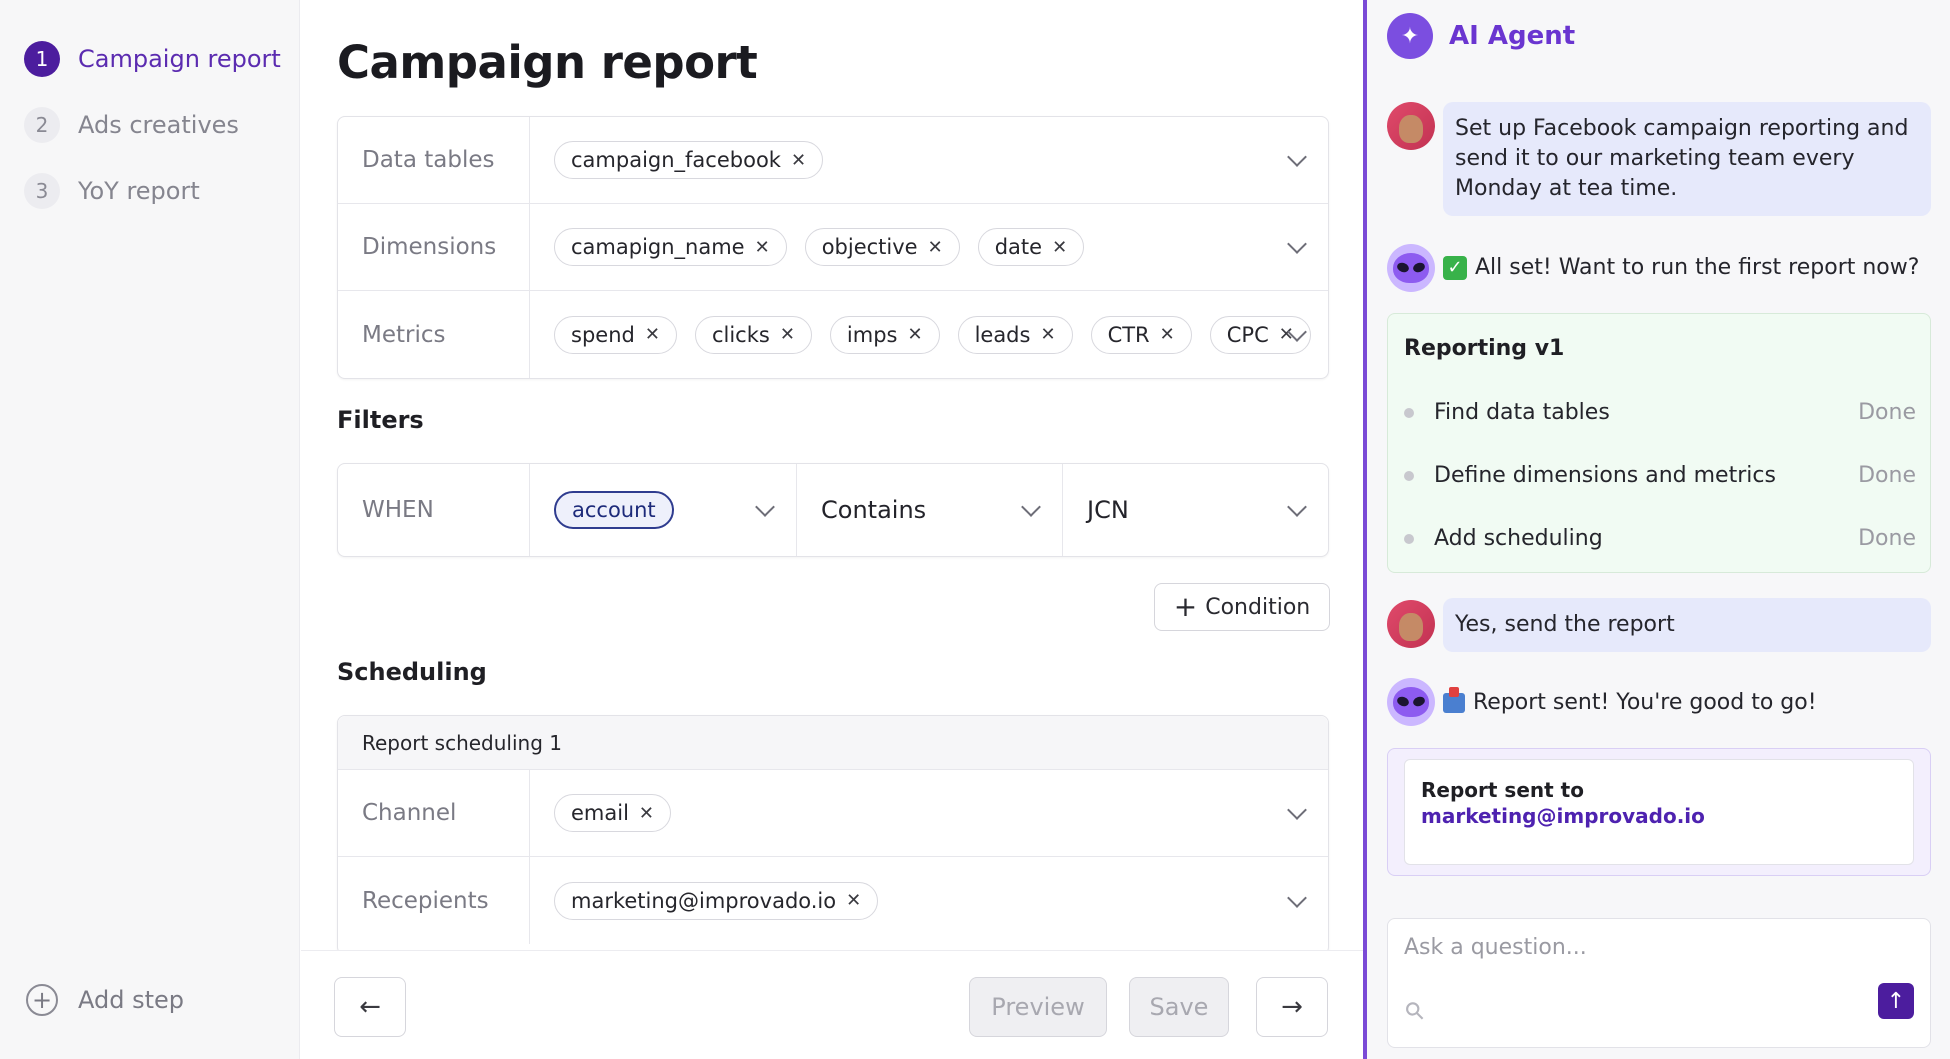 This screenshot has width=1950, height=1059. I want to click on when-label: WHEN, so click(398, 510).